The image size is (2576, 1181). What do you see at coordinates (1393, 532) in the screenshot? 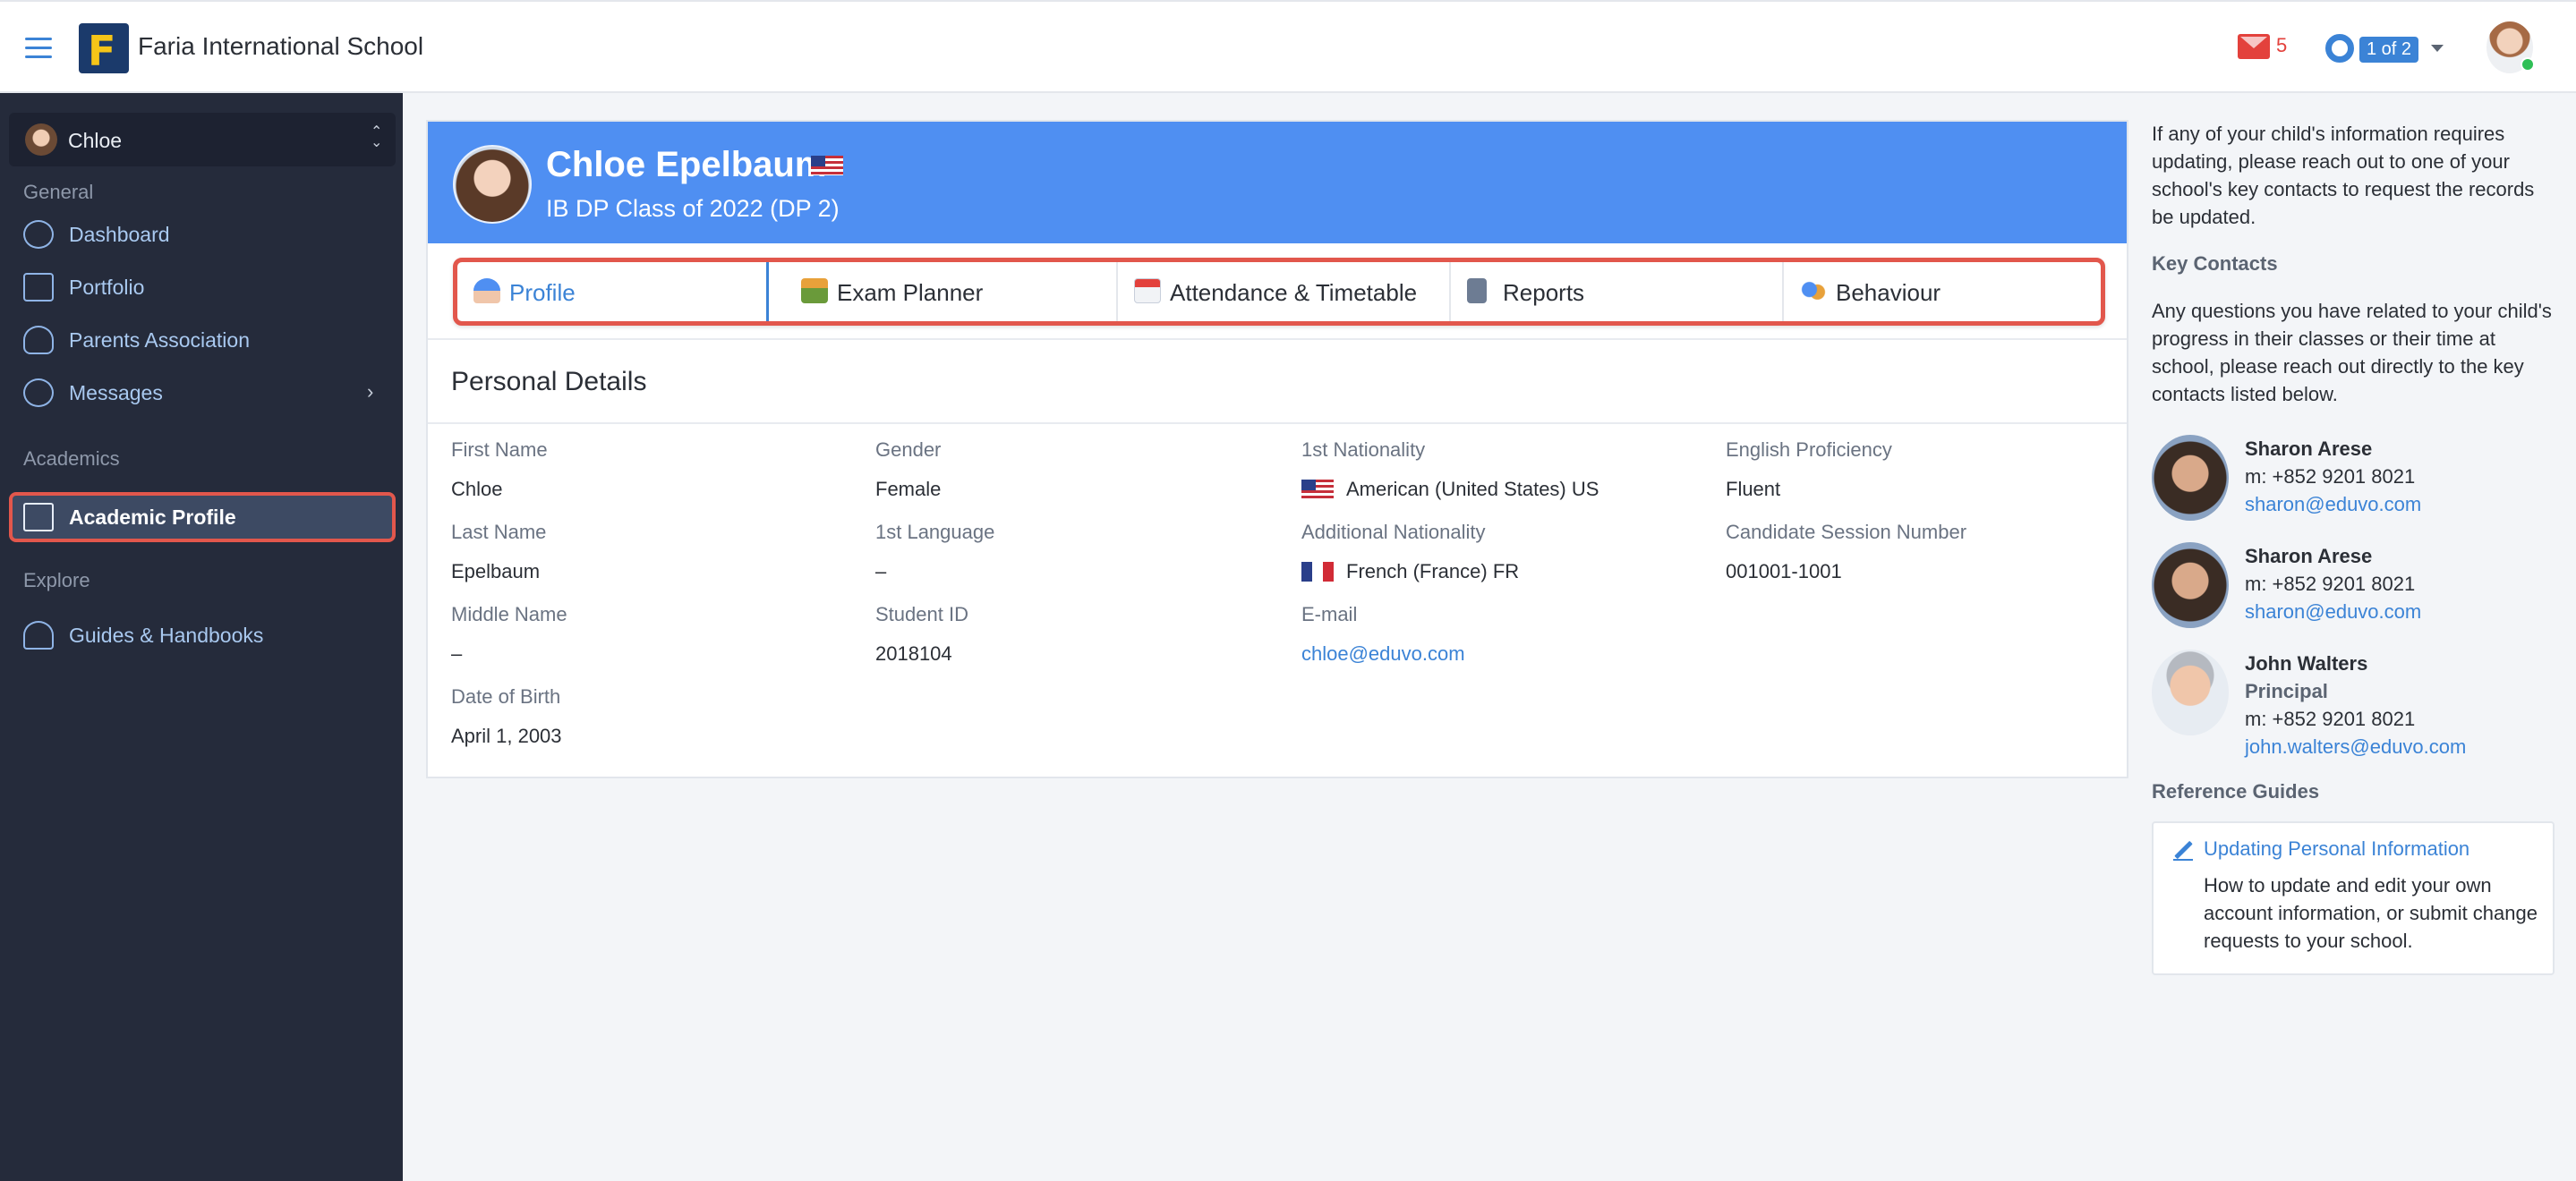
I see `field-label: Additional Nationality` at bounding box center [1393, 532].